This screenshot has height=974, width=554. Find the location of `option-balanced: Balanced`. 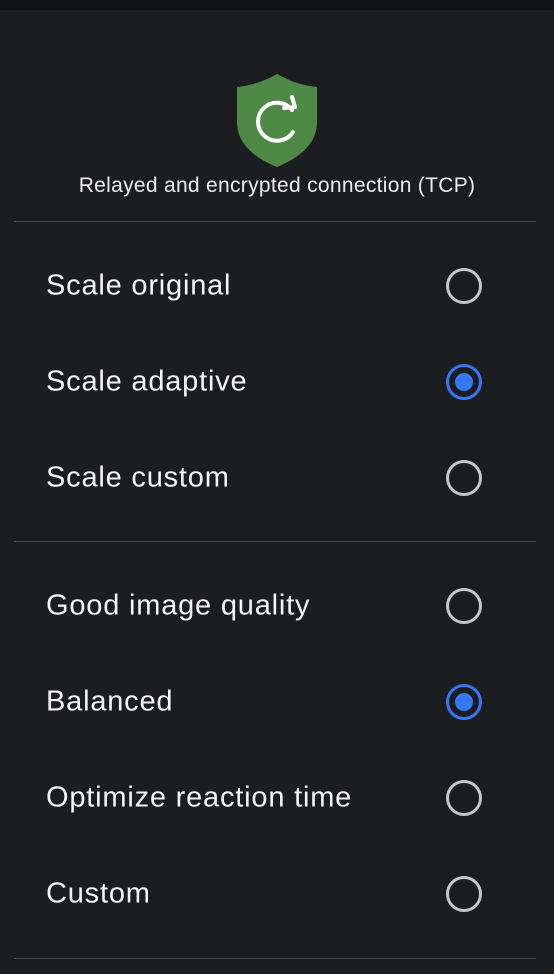

option-balanced: Balanced is located at coordinates (277, 702).